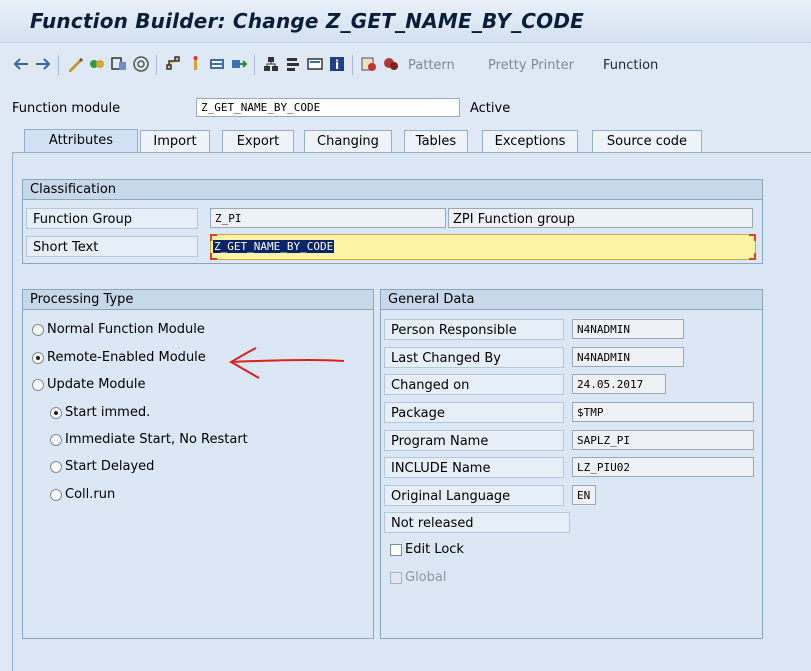 This screenshot has width=811, height=671. What do you see at coordinates (396, 577) in the screenshot?
I see `checkbox-box-disabled` at bounding box center [396, 577].